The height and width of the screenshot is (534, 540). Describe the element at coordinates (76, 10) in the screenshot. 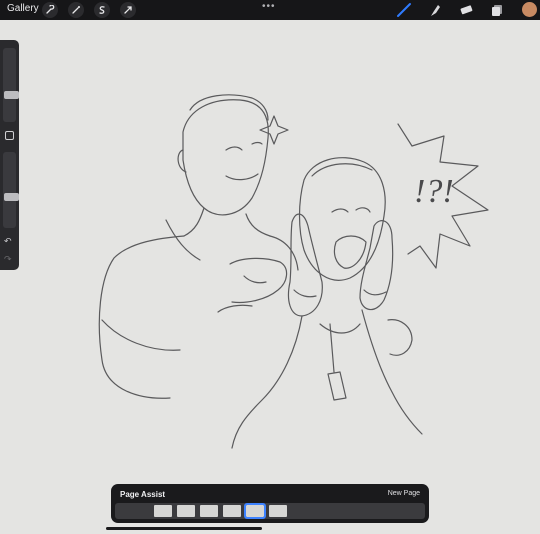

I see `magic-wand-icon` at that location.